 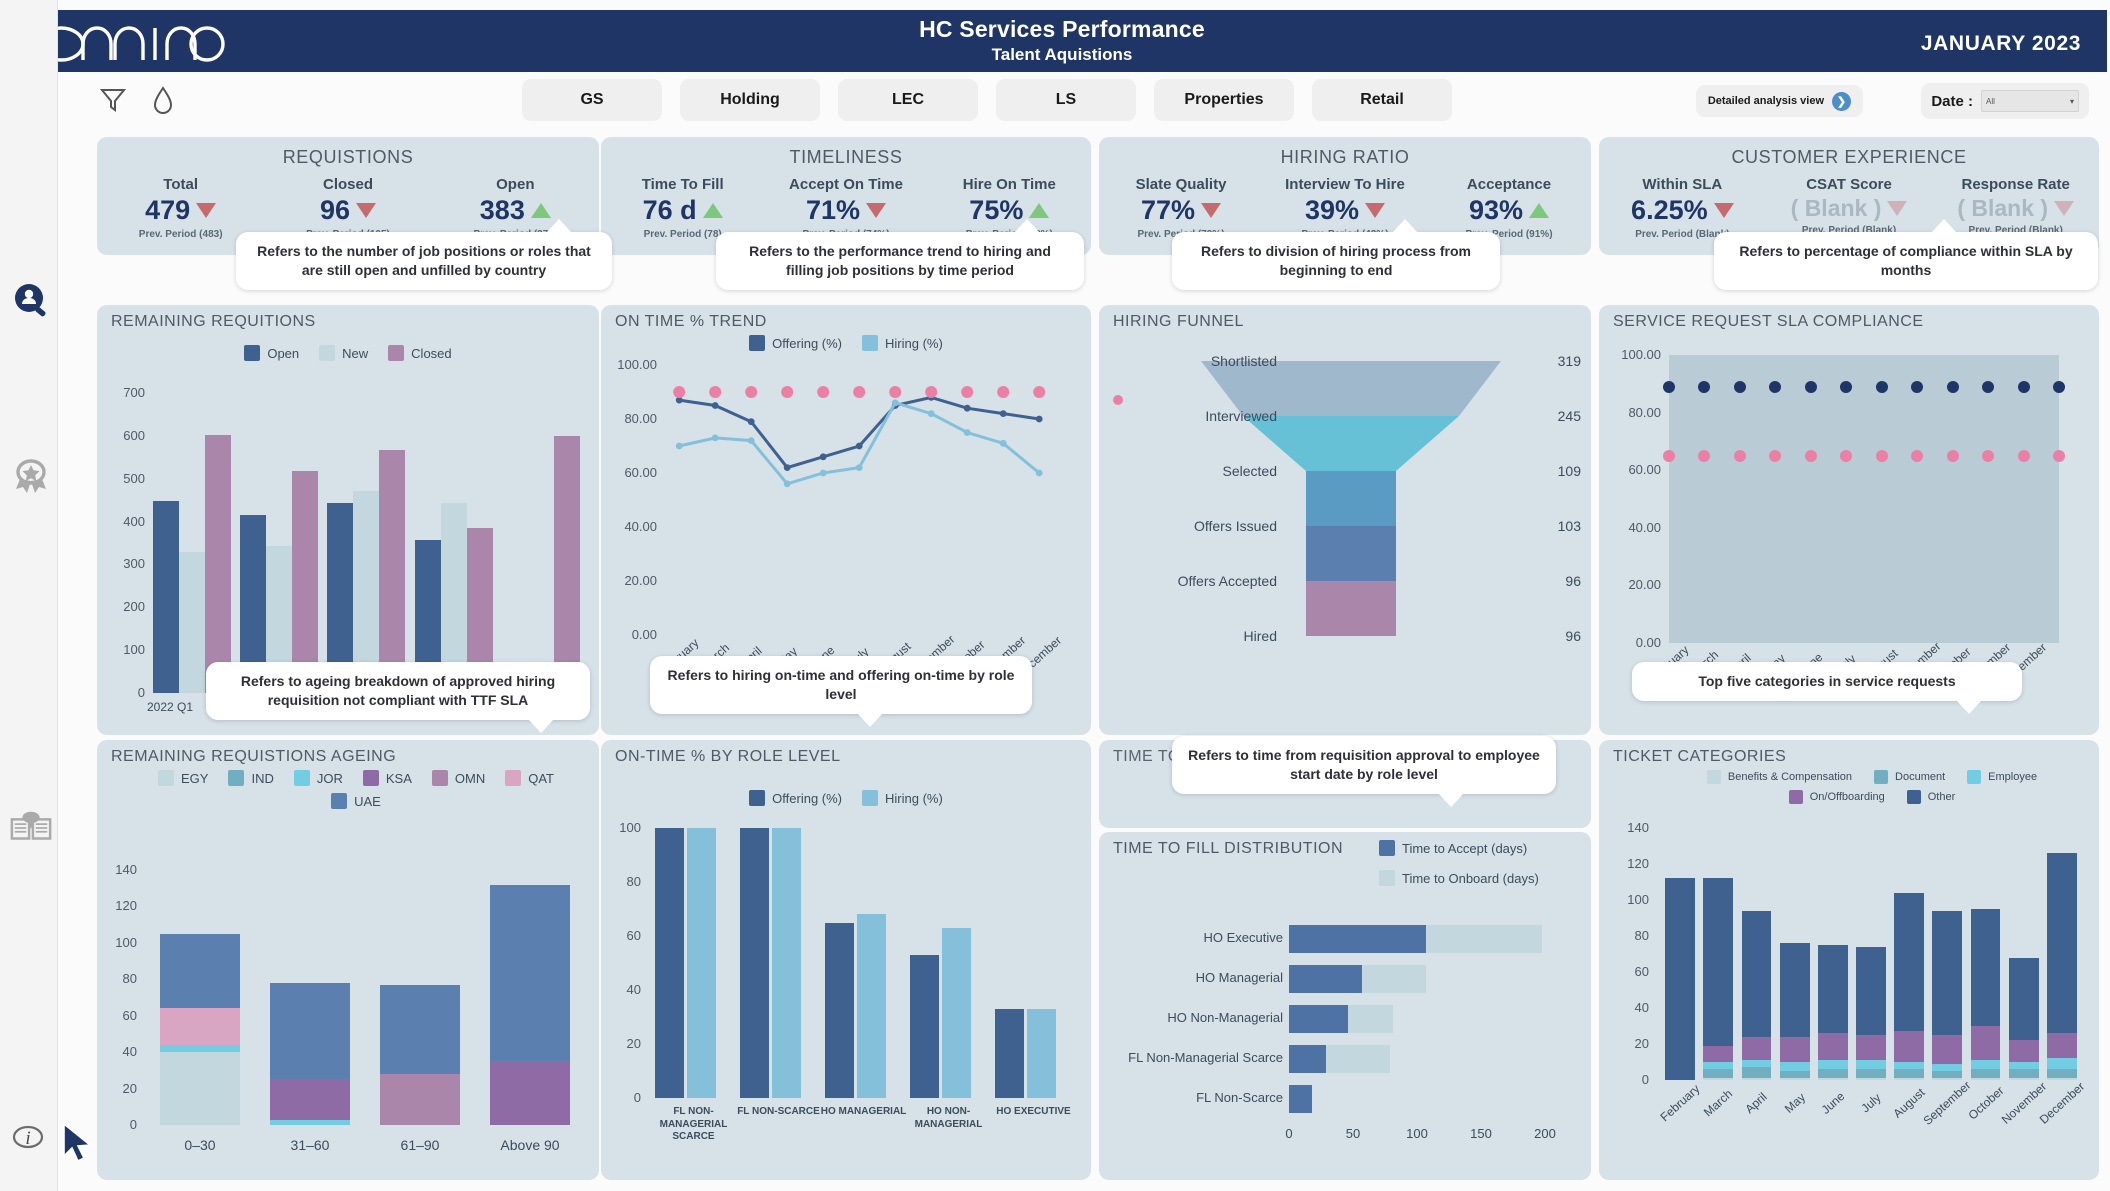 What do you see at coordinates (181, 184) in the screenshot?
I see `kpi-metric-label: Total` at bounding box center [181, 184].